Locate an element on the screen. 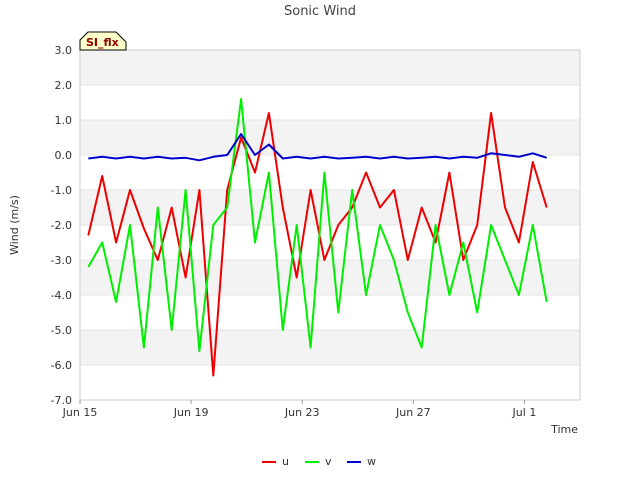 The image size is (640, 480). legend-label-v: v is located at coordinates (328, 461).